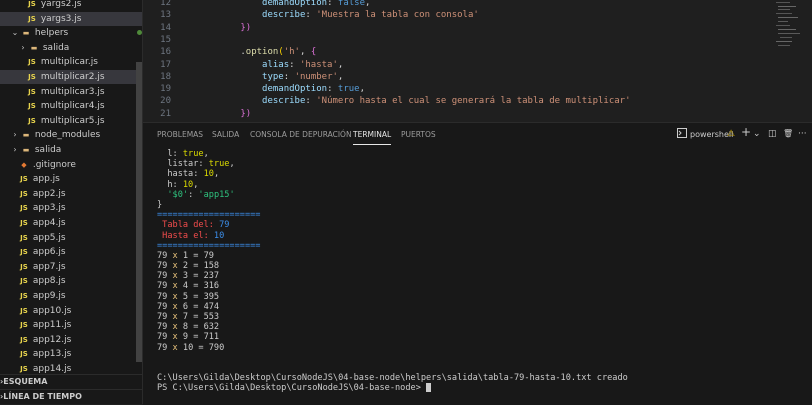 The height and width of the screenshot is (405, 812). Describe the element at coordinates (71, 296) in the screenshot. I see `tree-item: JS app9.js` at that location.